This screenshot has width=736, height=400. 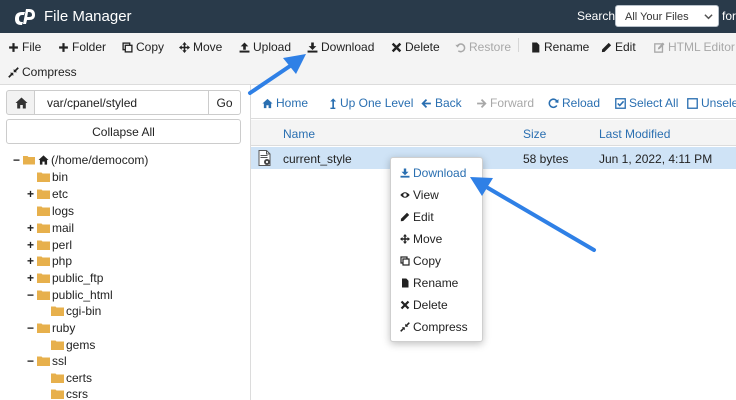 I want to click on download-label: Download, so click(x=348, y=47).